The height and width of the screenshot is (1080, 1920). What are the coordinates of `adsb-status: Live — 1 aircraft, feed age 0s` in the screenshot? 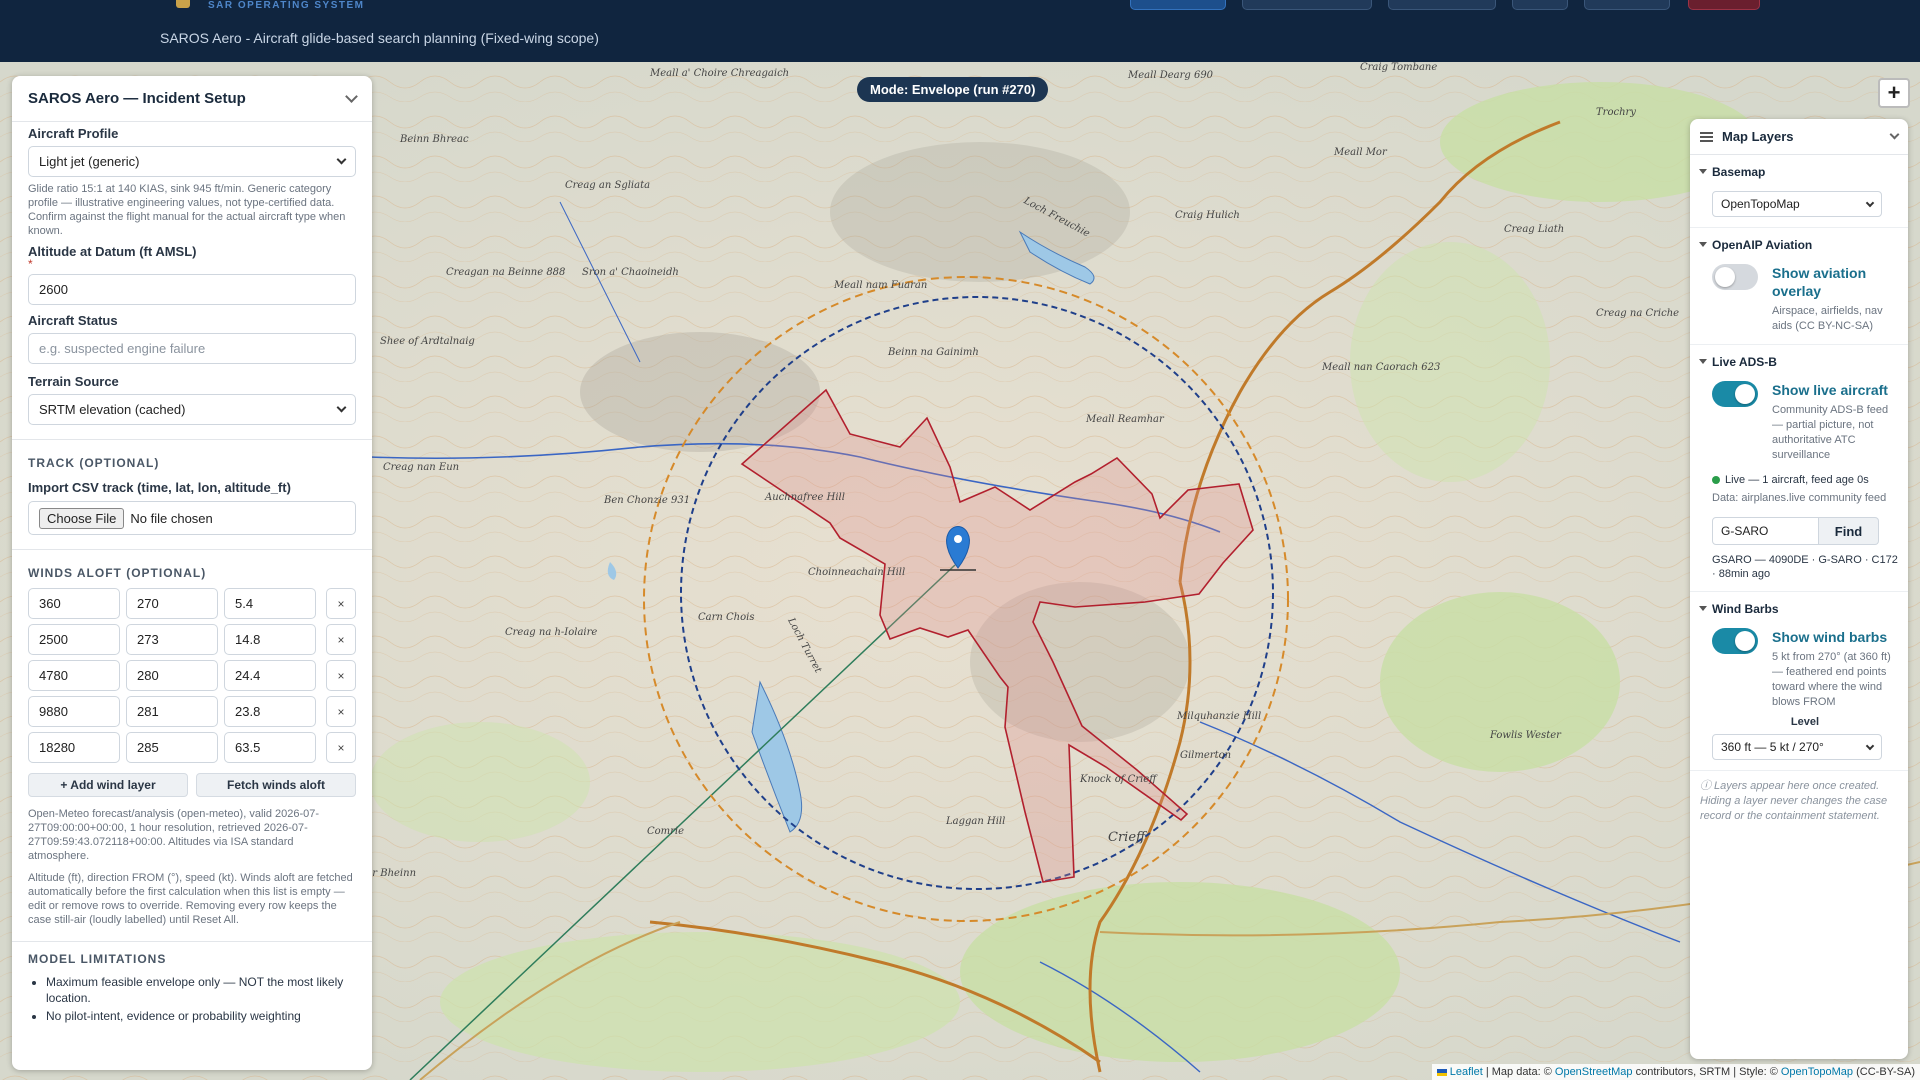 It's located at (1805, 480).